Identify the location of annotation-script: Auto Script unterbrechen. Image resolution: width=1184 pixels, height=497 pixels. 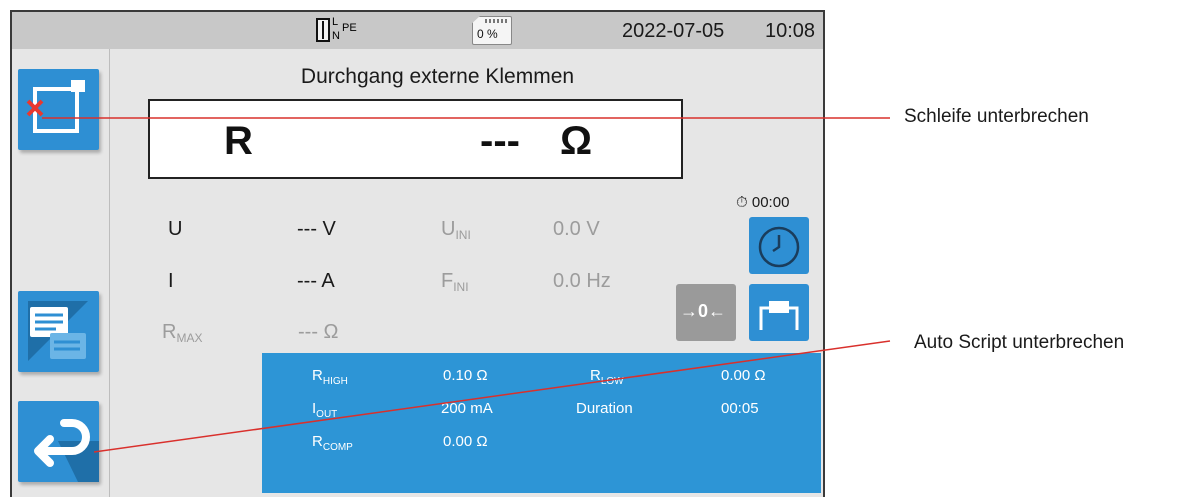
(1019, 342).